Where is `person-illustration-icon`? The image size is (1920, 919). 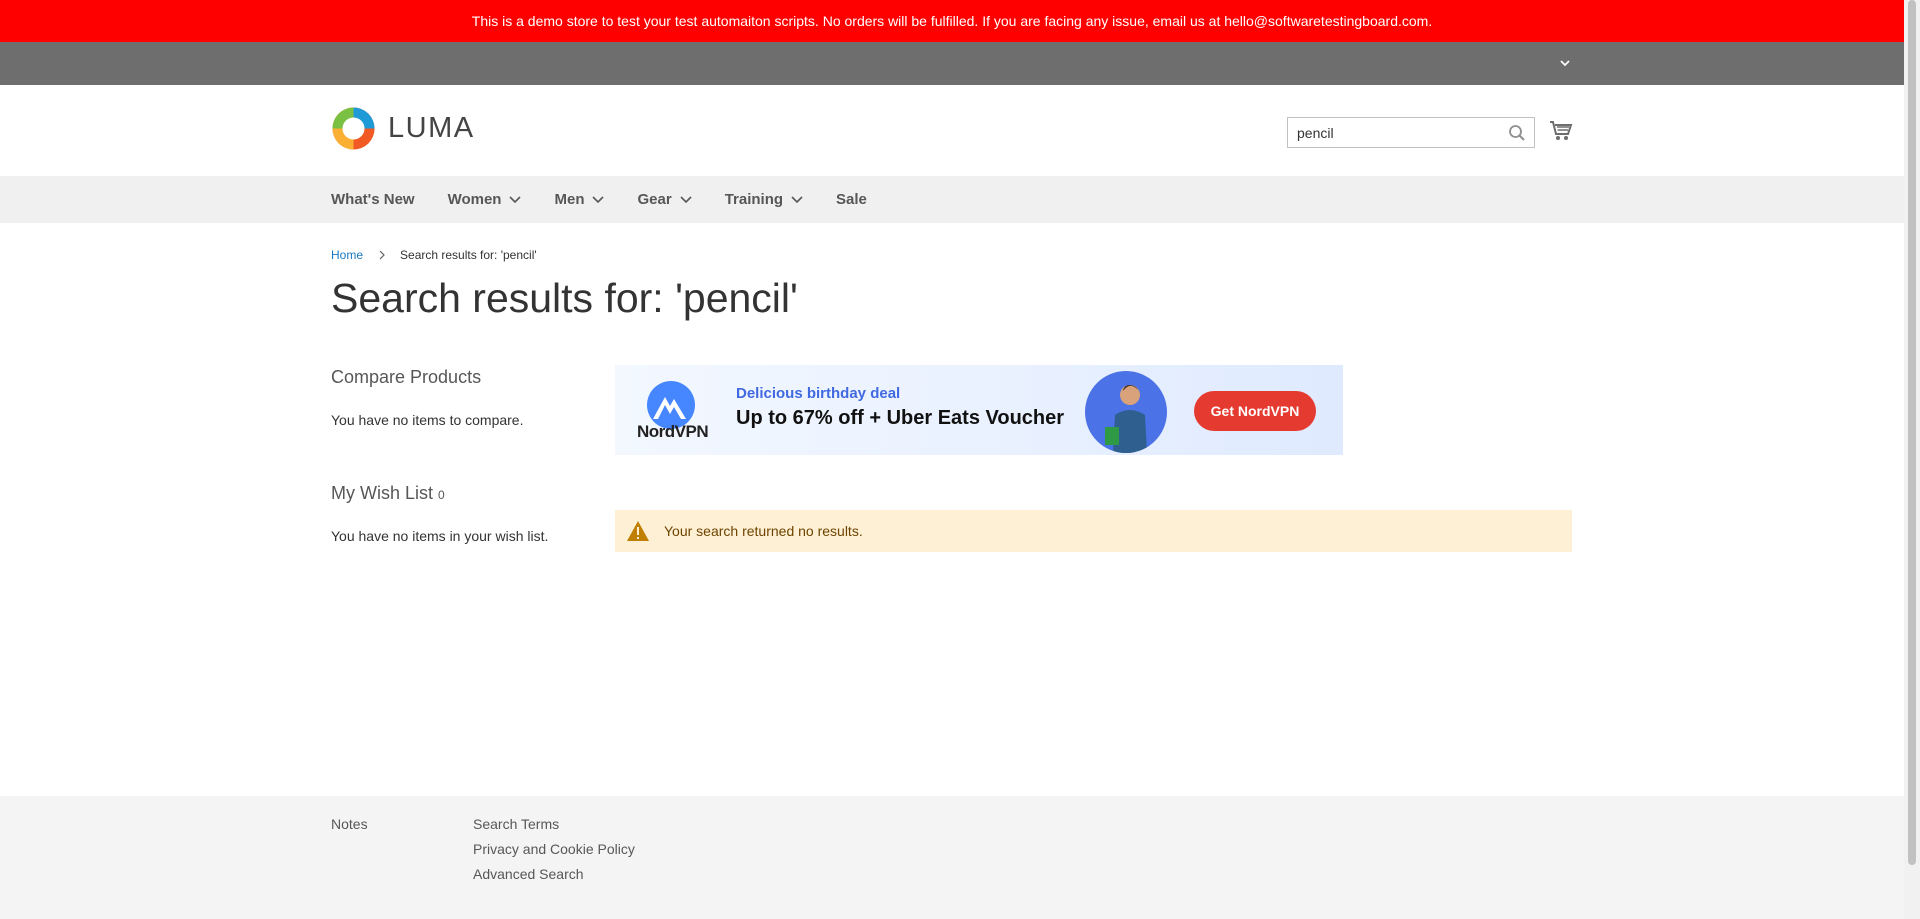
person-illustration-icon is located at coordinates (1126, 419).